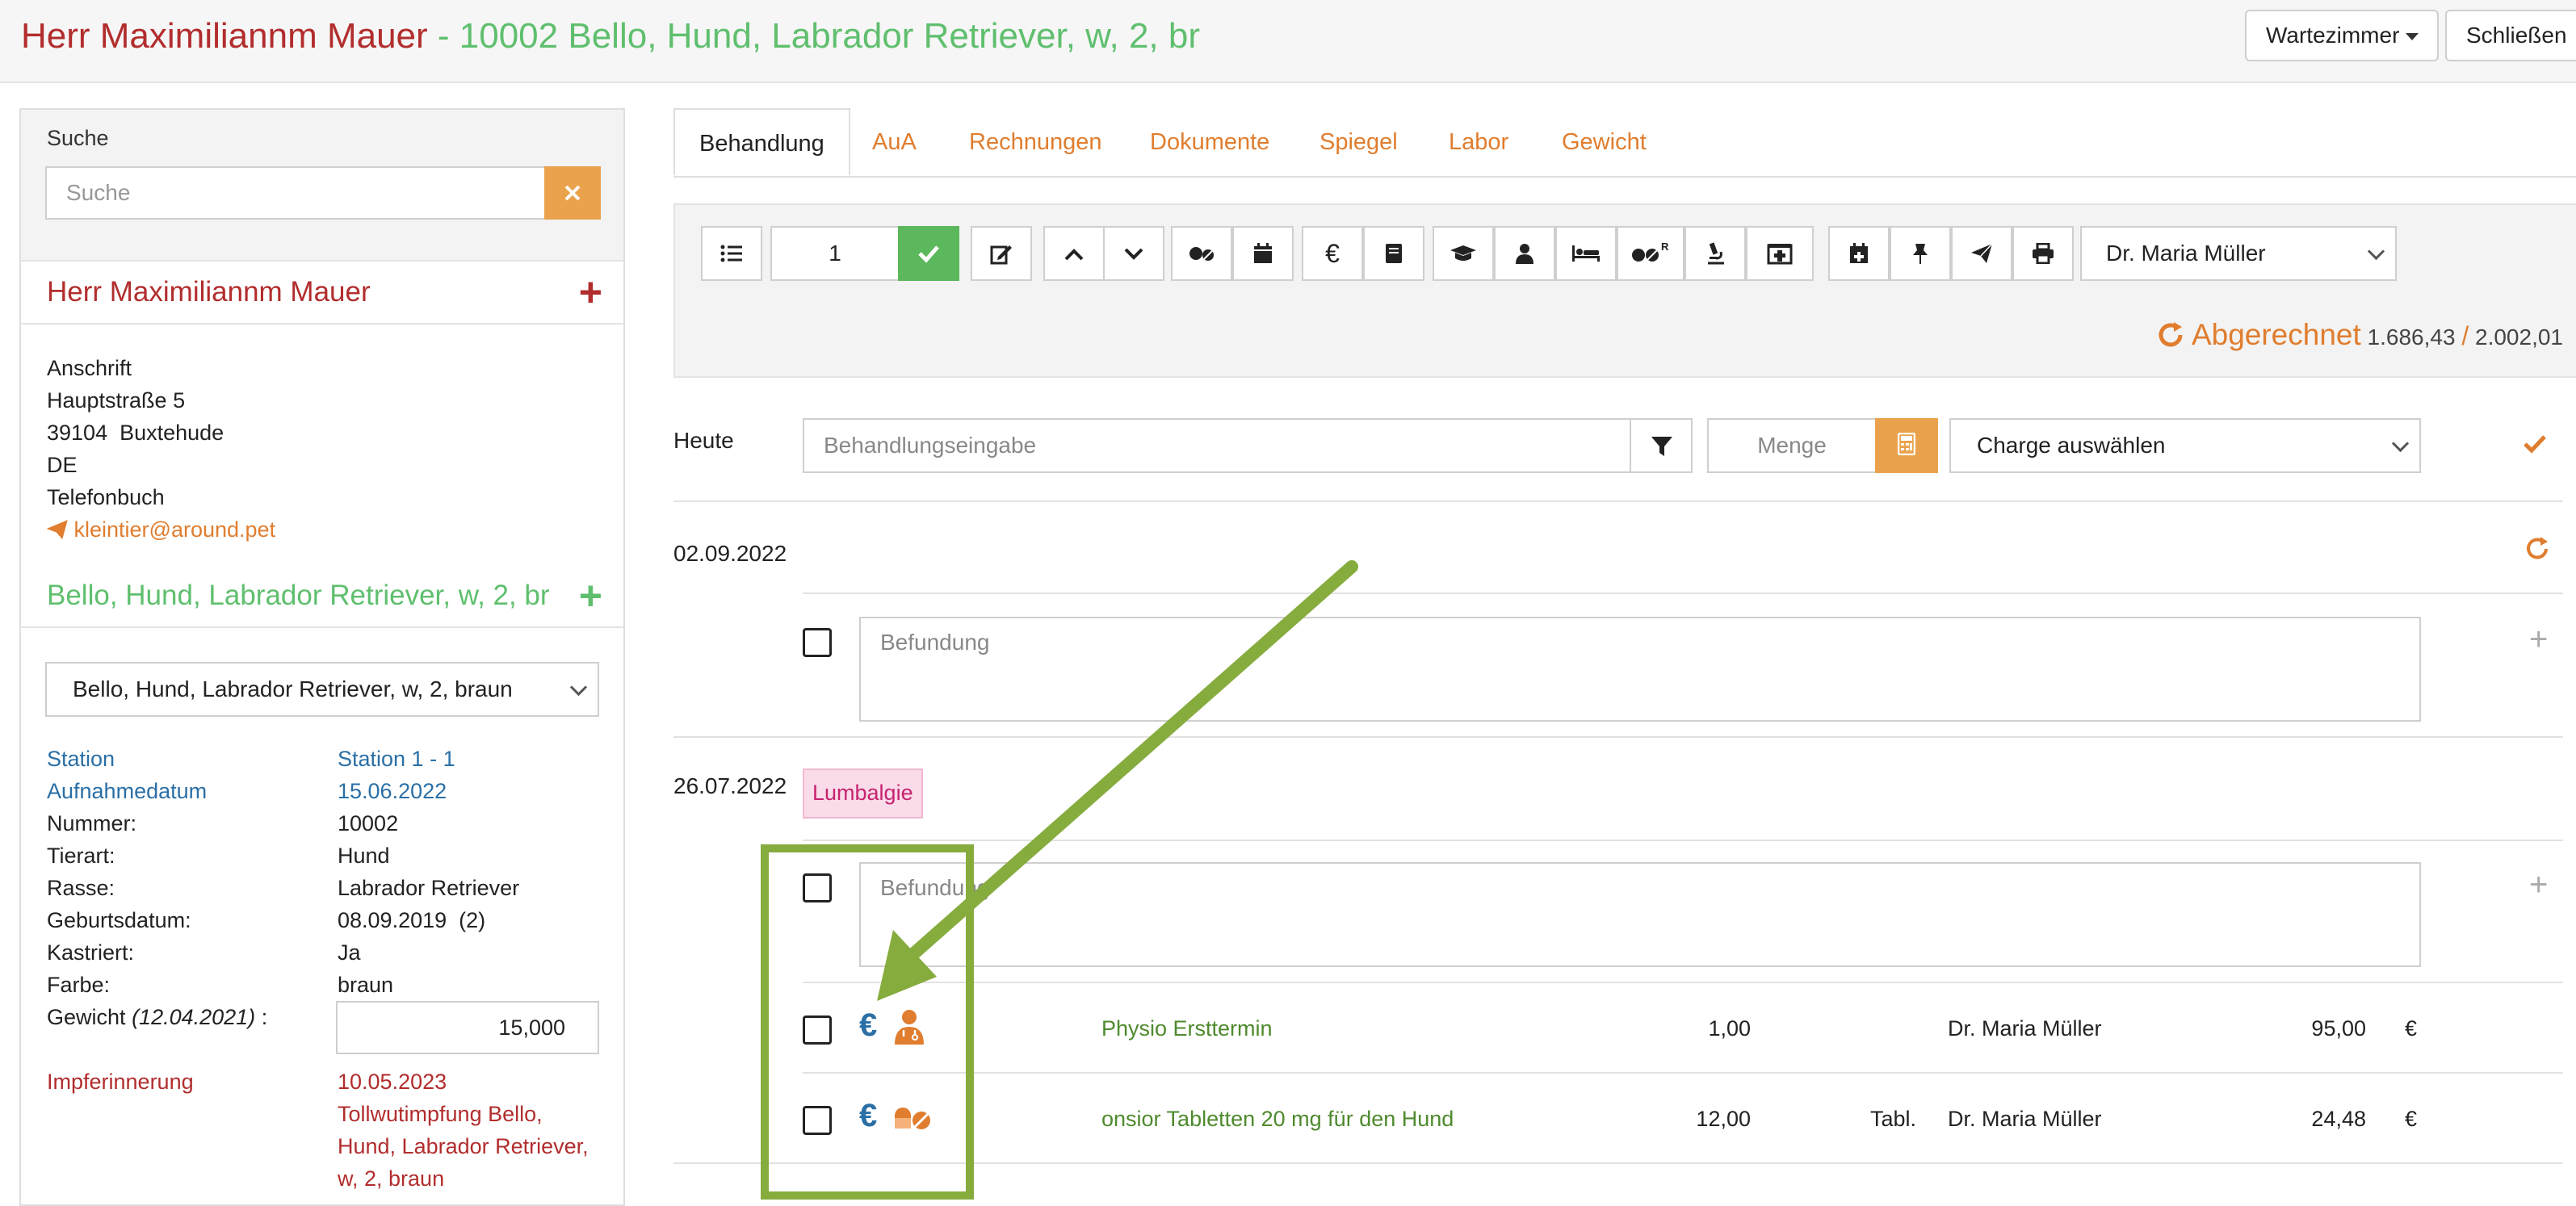 This screenshot has width=2576, height=1206. I want to click on annotation-arrow, so click(1117, 781).